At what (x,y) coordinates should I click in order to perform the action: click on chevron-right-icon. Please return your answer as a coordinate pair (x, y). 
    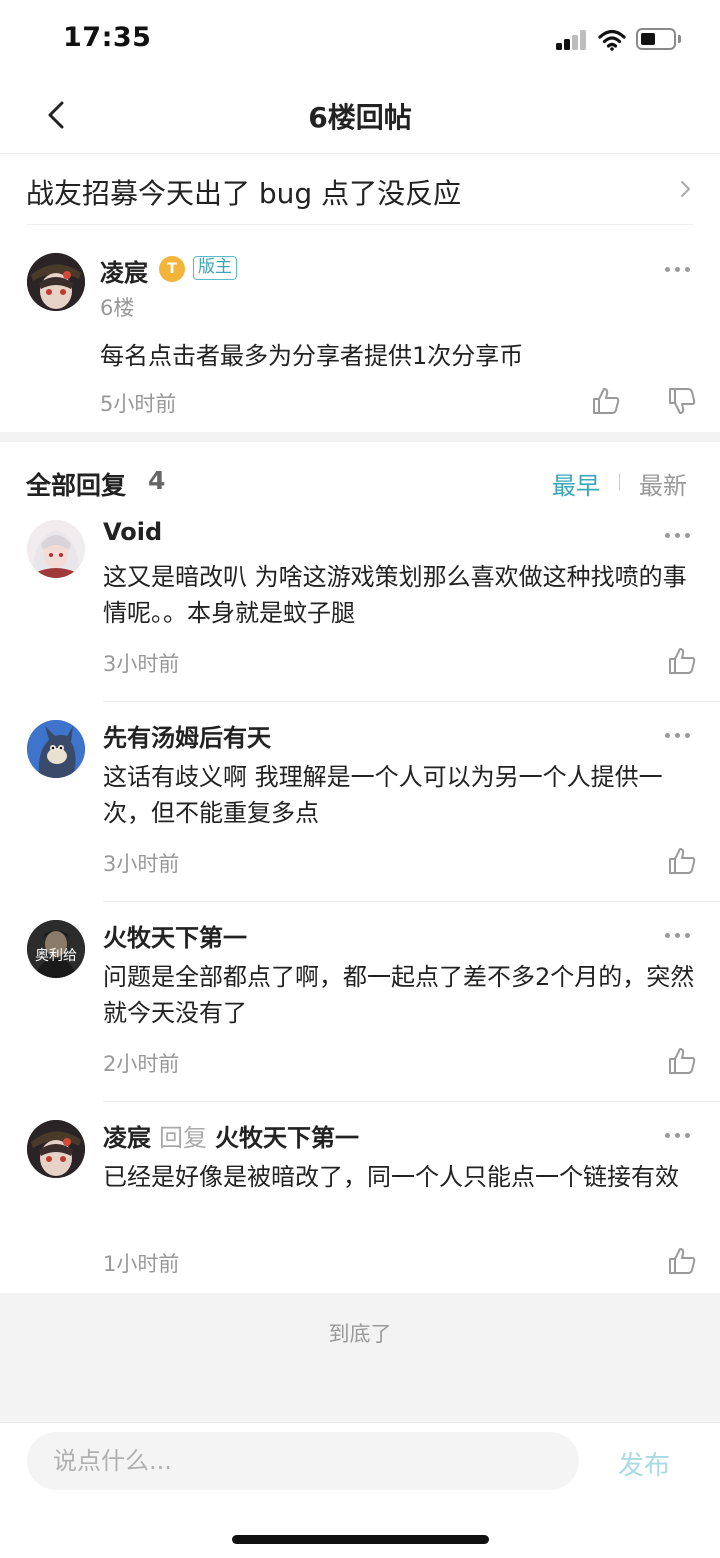
    Looking at the image, I should click on (685, 189).